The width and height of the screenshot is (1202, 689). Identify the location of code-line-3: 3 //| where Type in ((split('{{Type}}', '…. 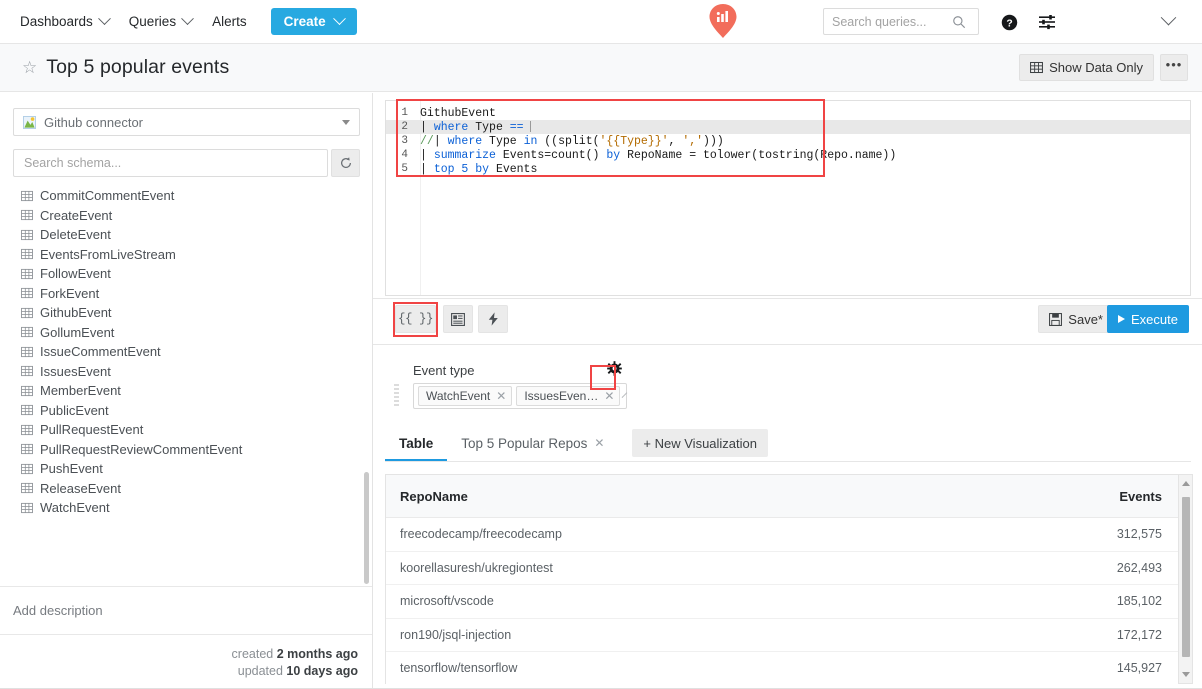
(788, 141).